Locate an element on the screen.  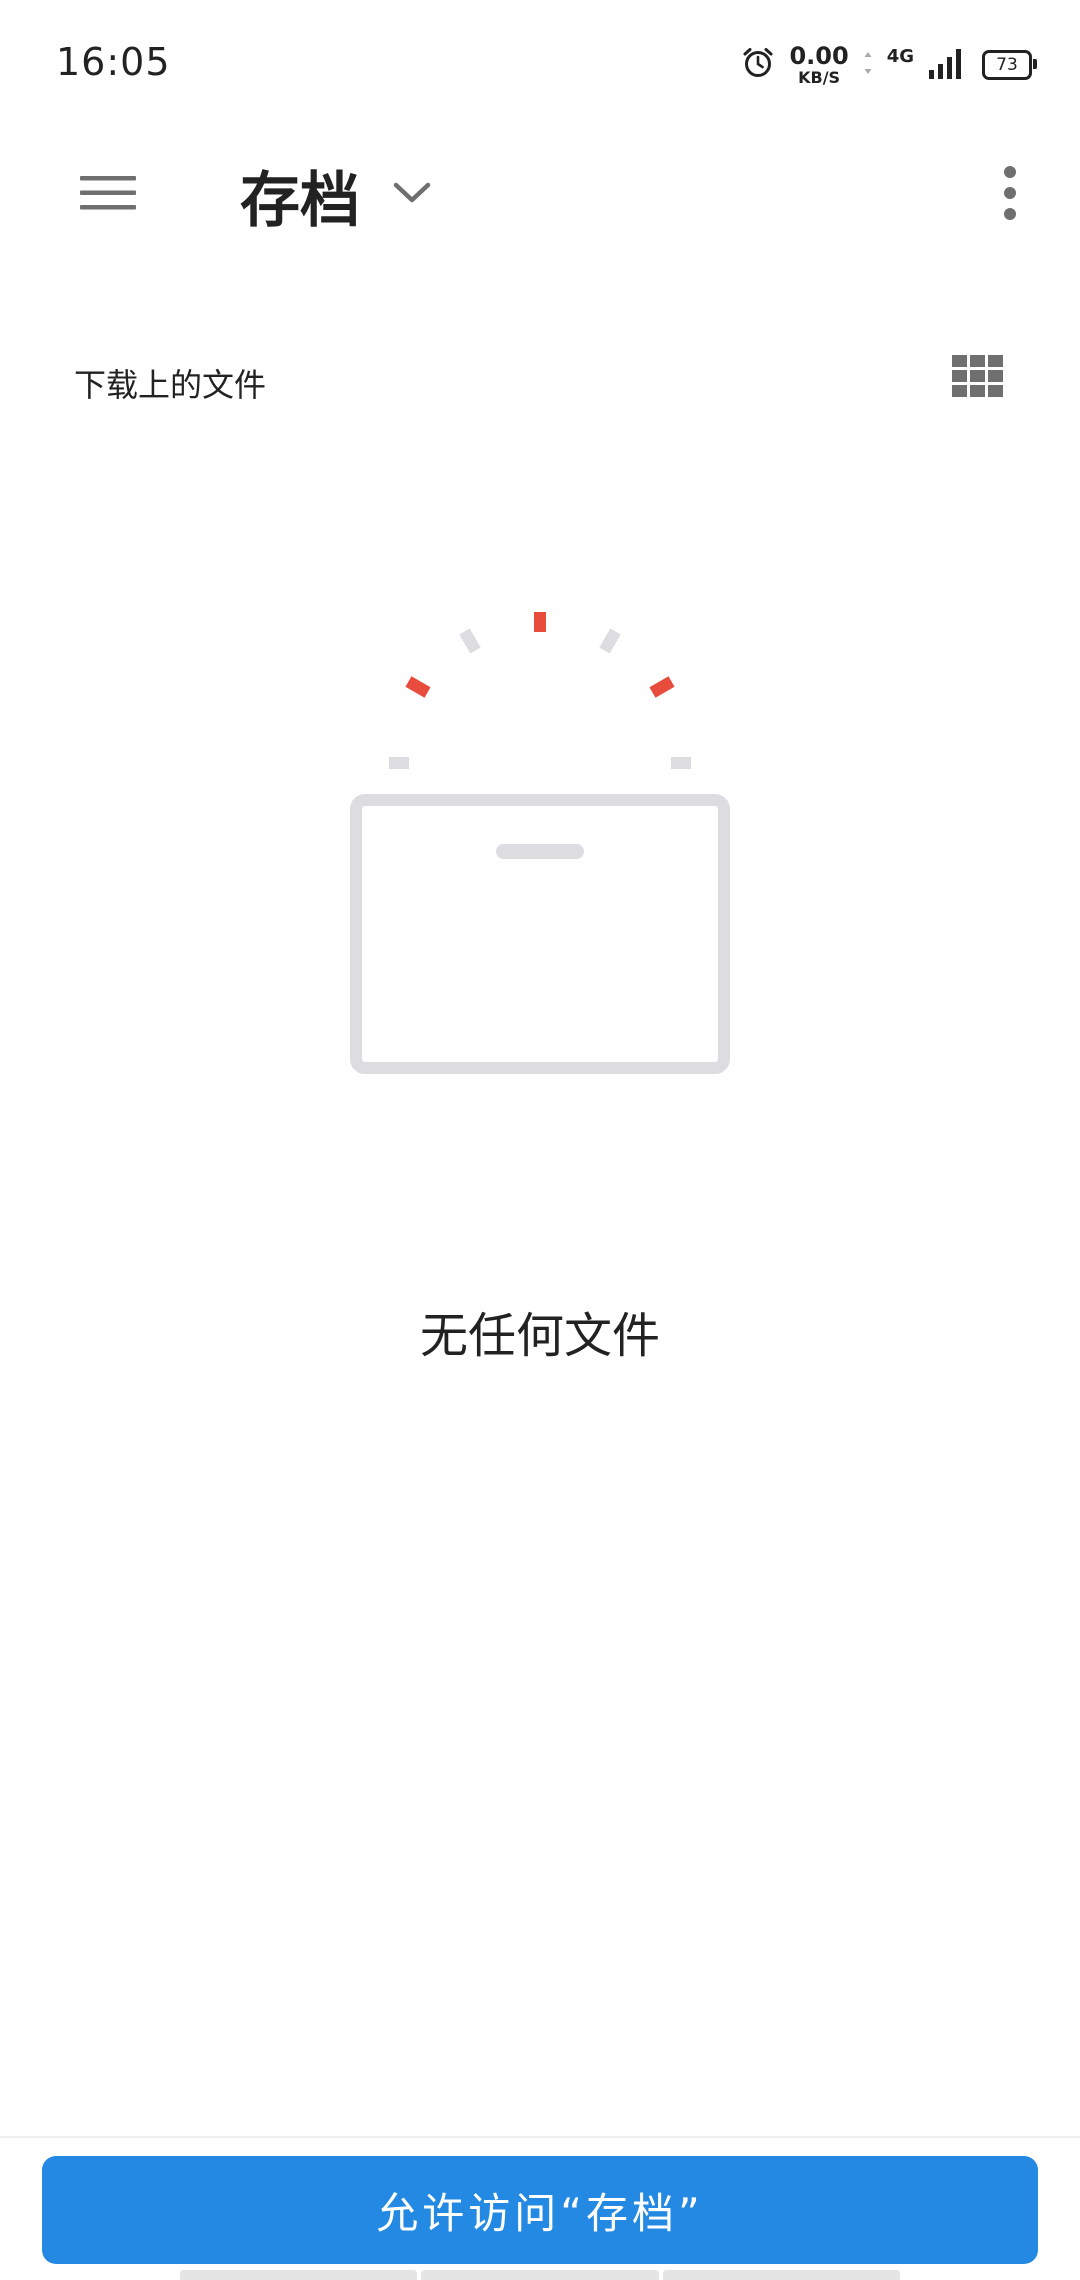
chevron-down-icon is located at coordinates (412, 195).